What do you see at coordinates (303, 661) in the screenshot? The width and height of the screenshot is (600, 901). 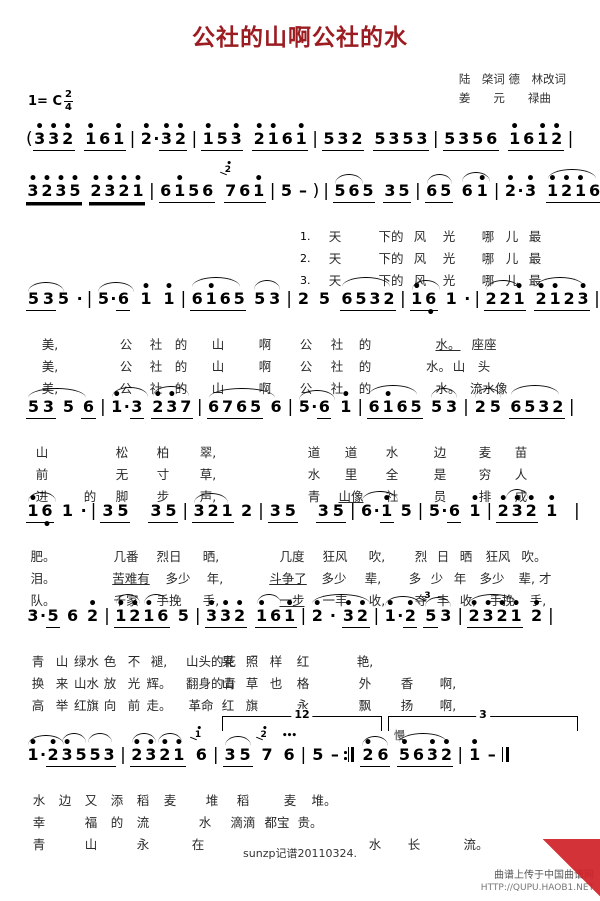 I see `lyric-syllable: 红` at bounding box center [303, 661].